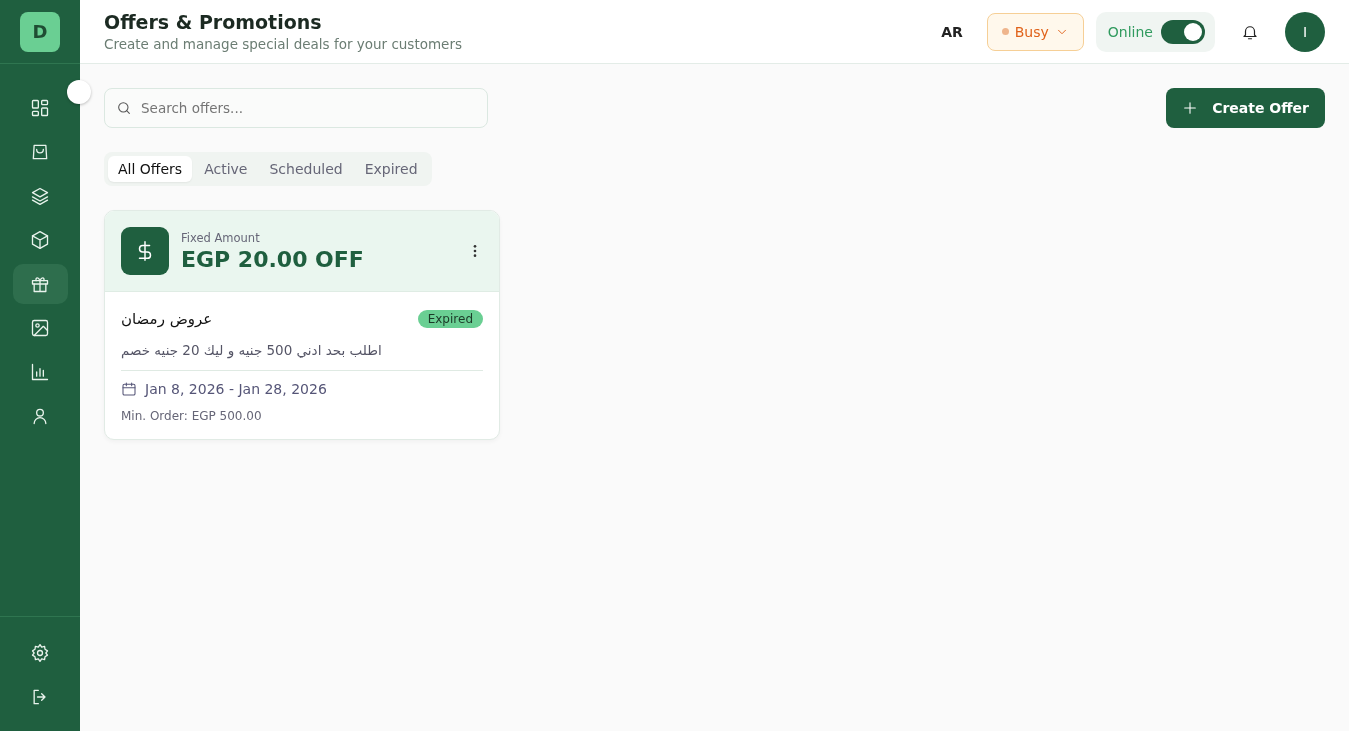 Image resolution: width=1349 pixels, height=731 pixels. I want to click on grid-icon, so click(40, 108).